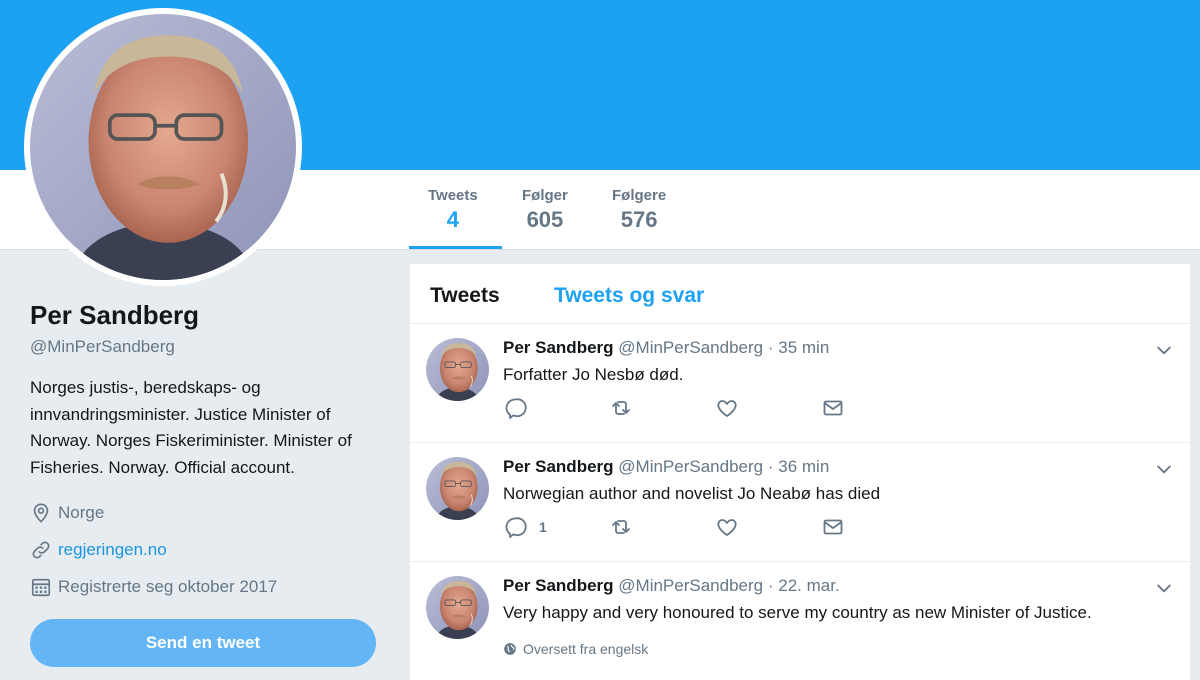 The height and width of the screenshot is (680, 1200). I want to click on calendar-icon, so click(41, 587).